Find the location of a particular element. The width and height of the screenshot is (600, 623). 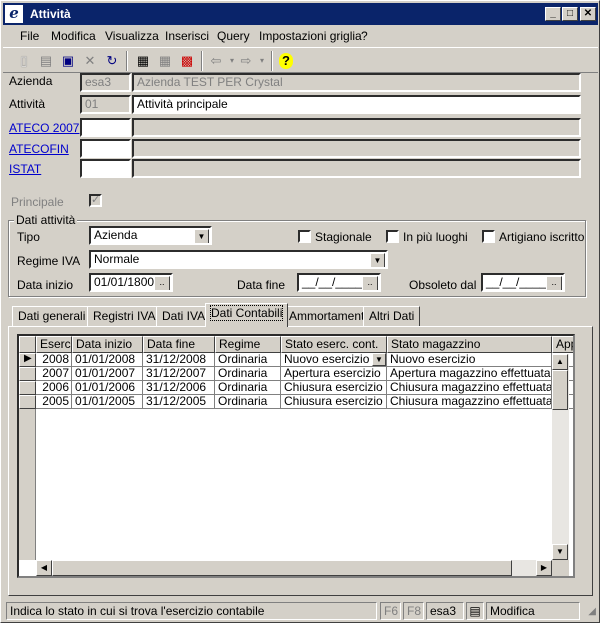

col-header-data-inizio: Data inizio is located at coordinates (107, 344).